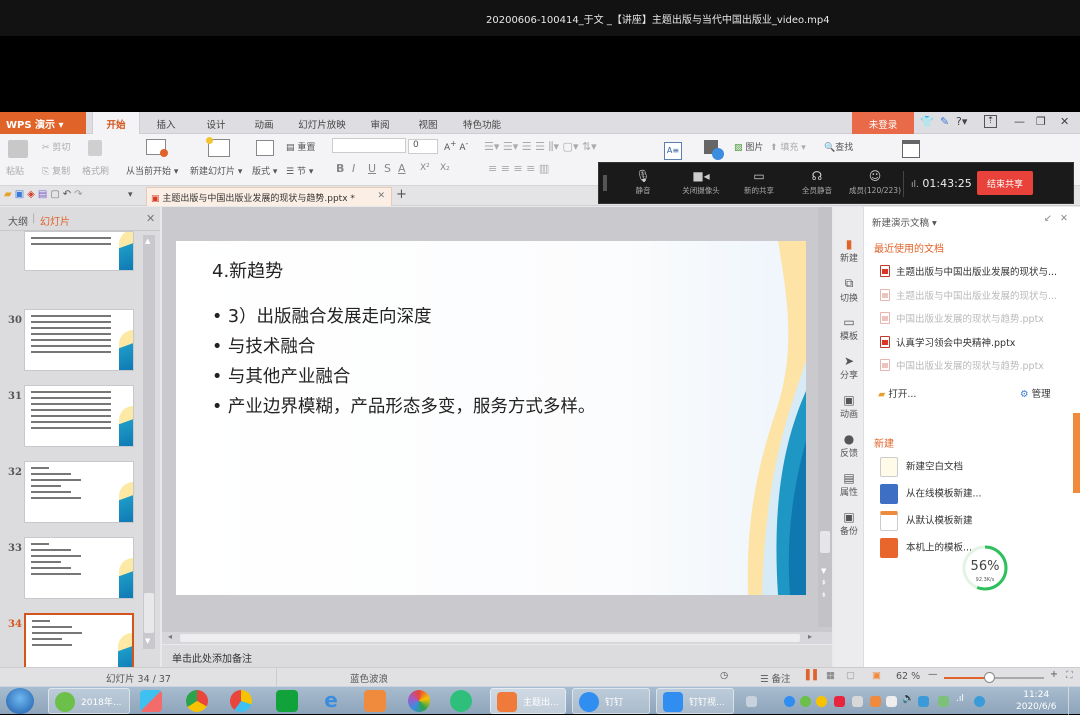  I want to click on vertical-scroll-thumb, so click(825, 542).